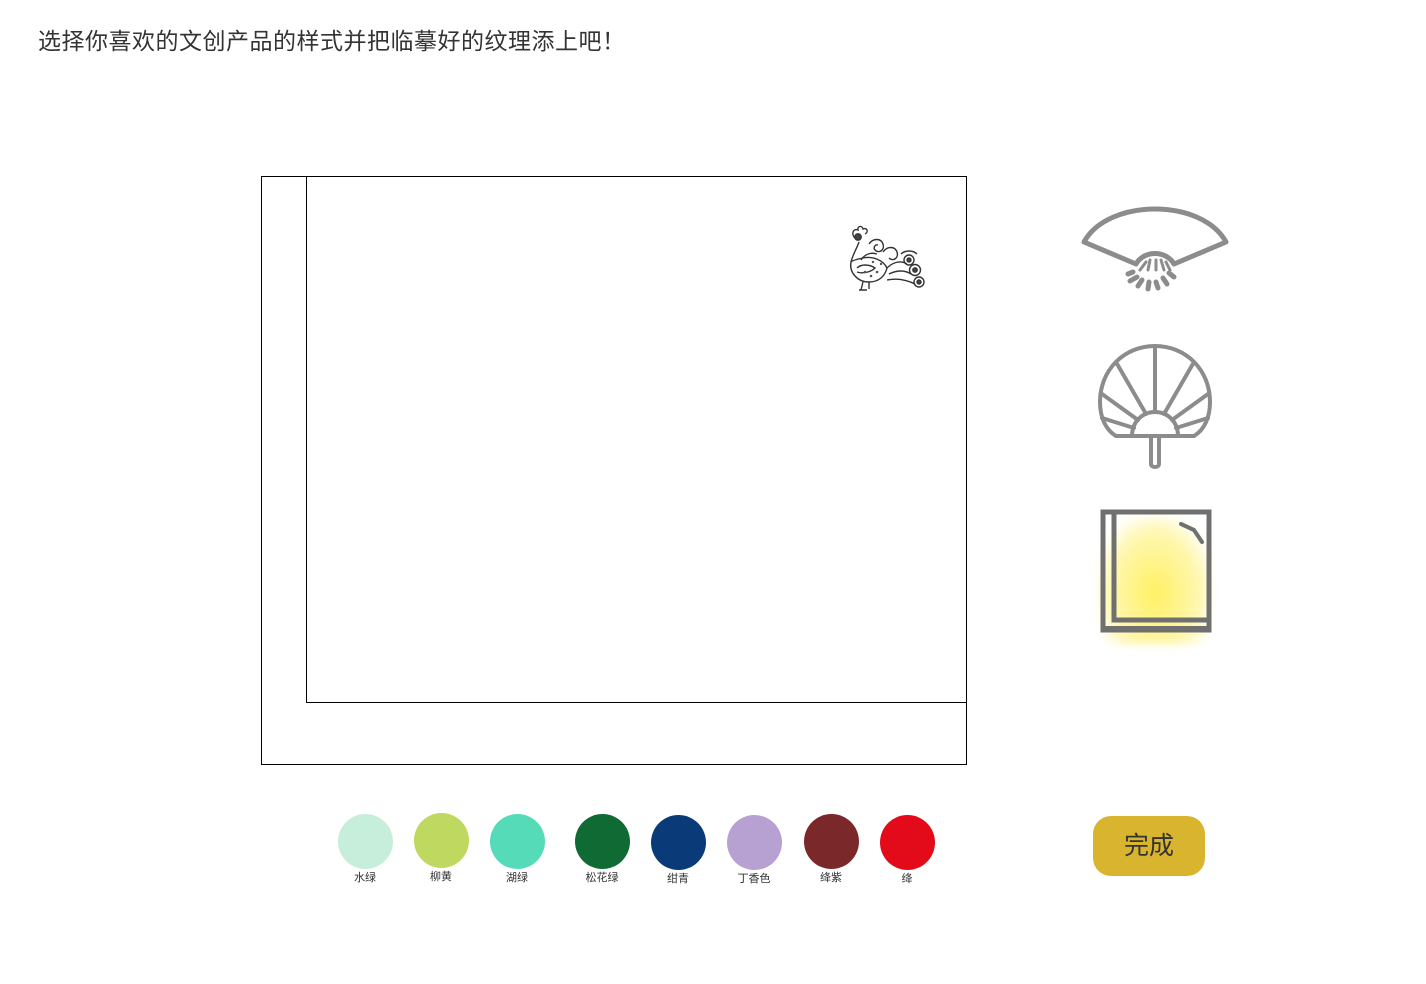  Describe the element at coordinates (1149, 846) in the screenshot. I see `done-button: 完成` at that location.